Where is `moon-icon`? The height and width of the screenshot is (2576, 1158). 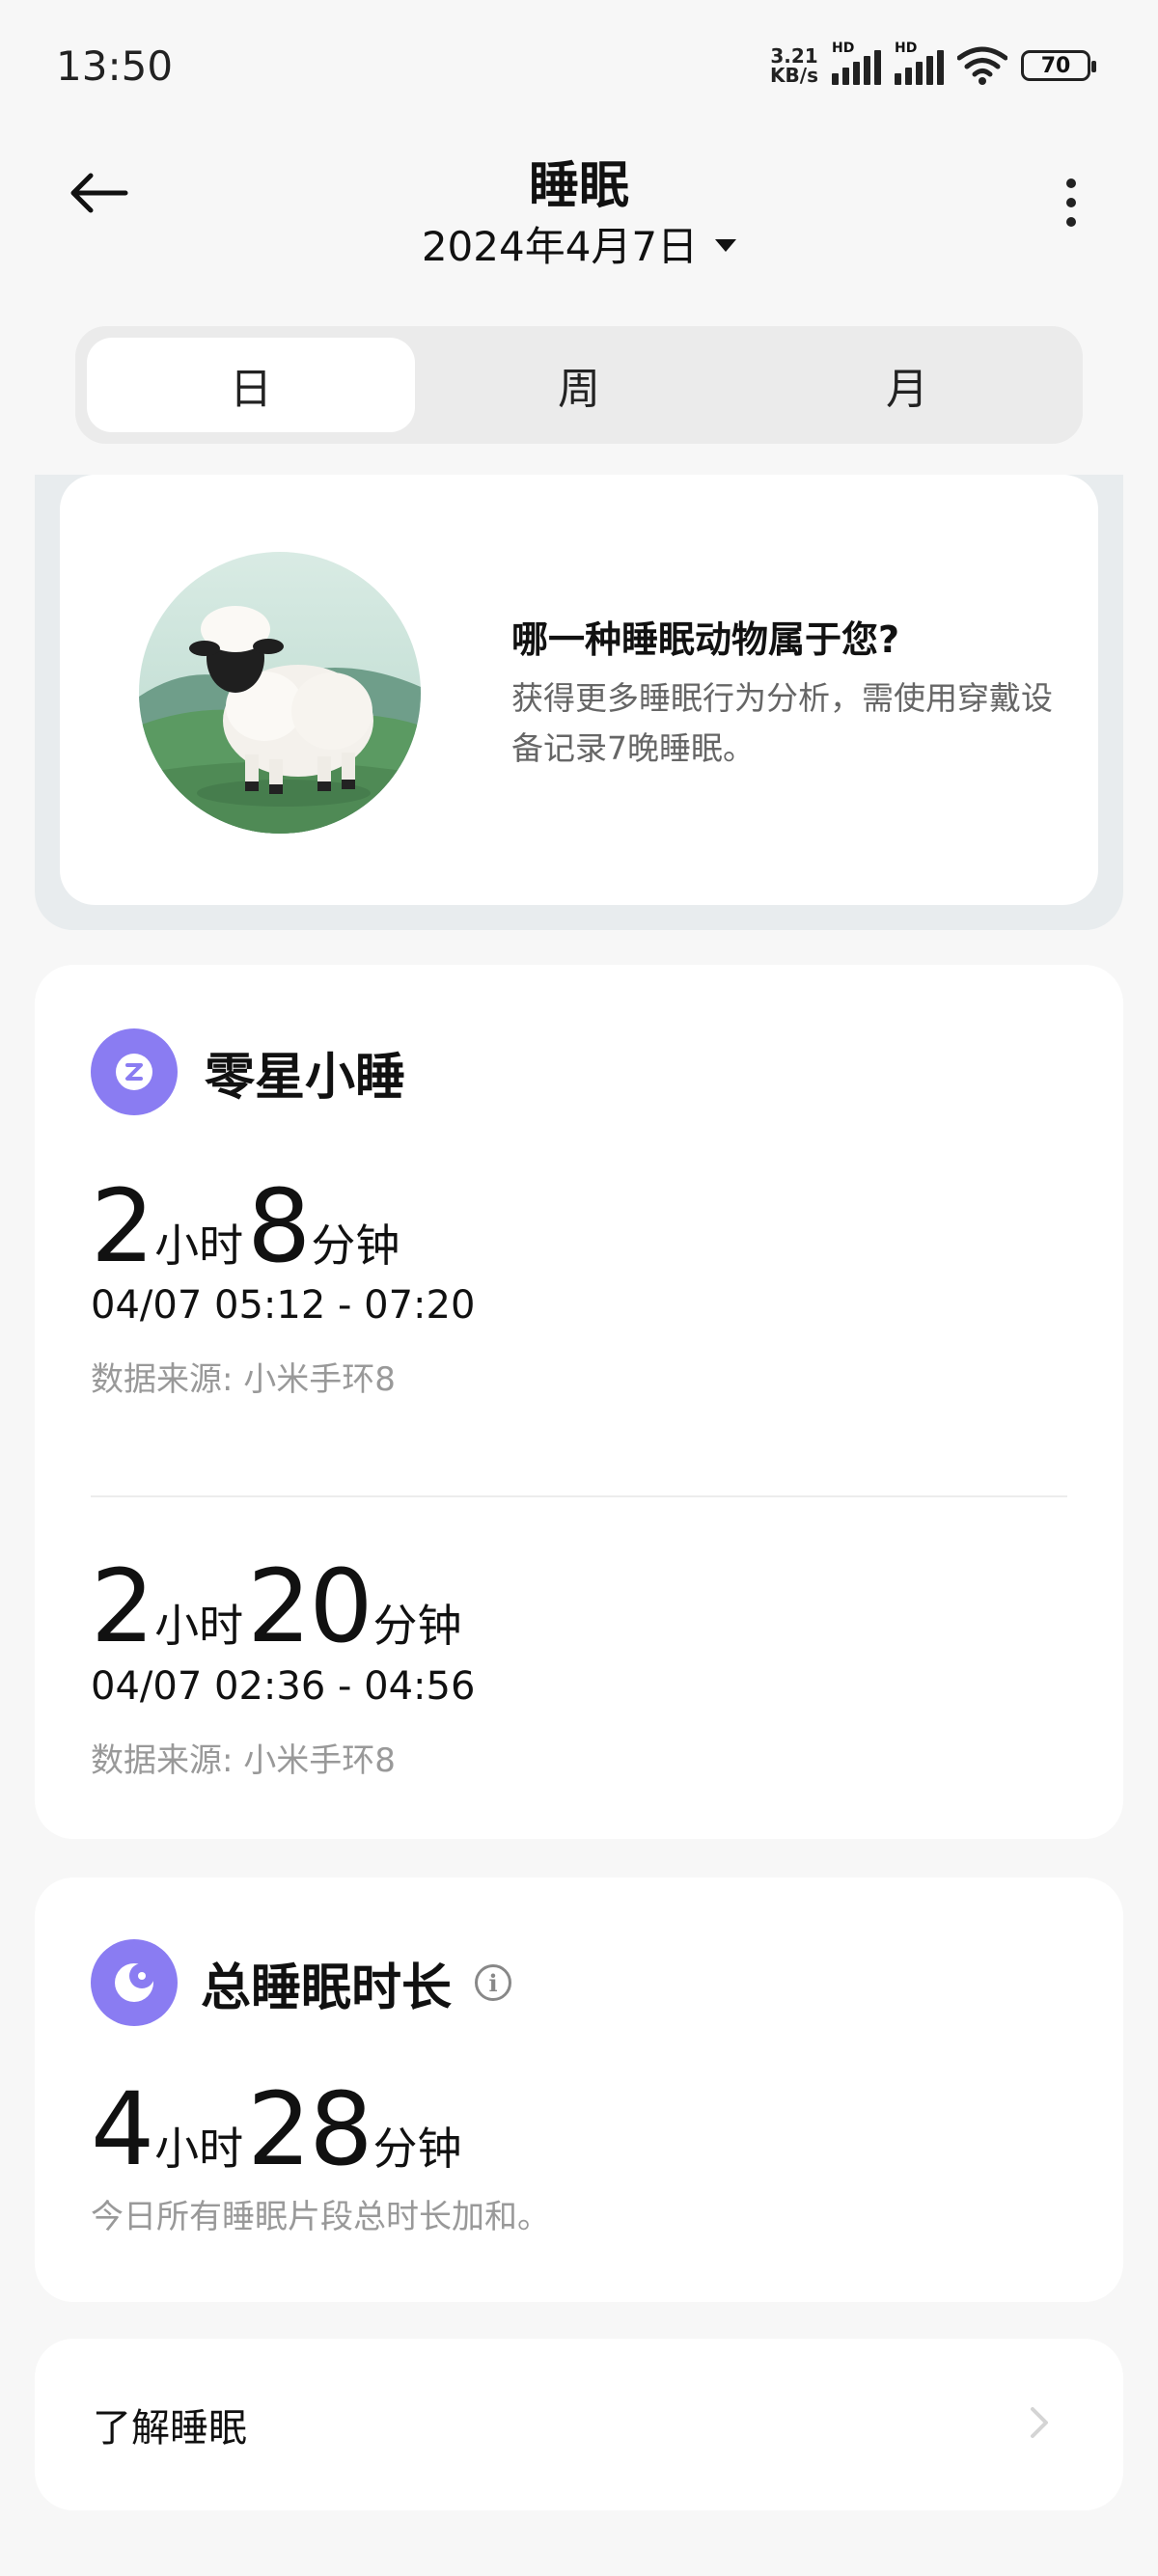 moon-icon is located at coordinates (134, 1983).